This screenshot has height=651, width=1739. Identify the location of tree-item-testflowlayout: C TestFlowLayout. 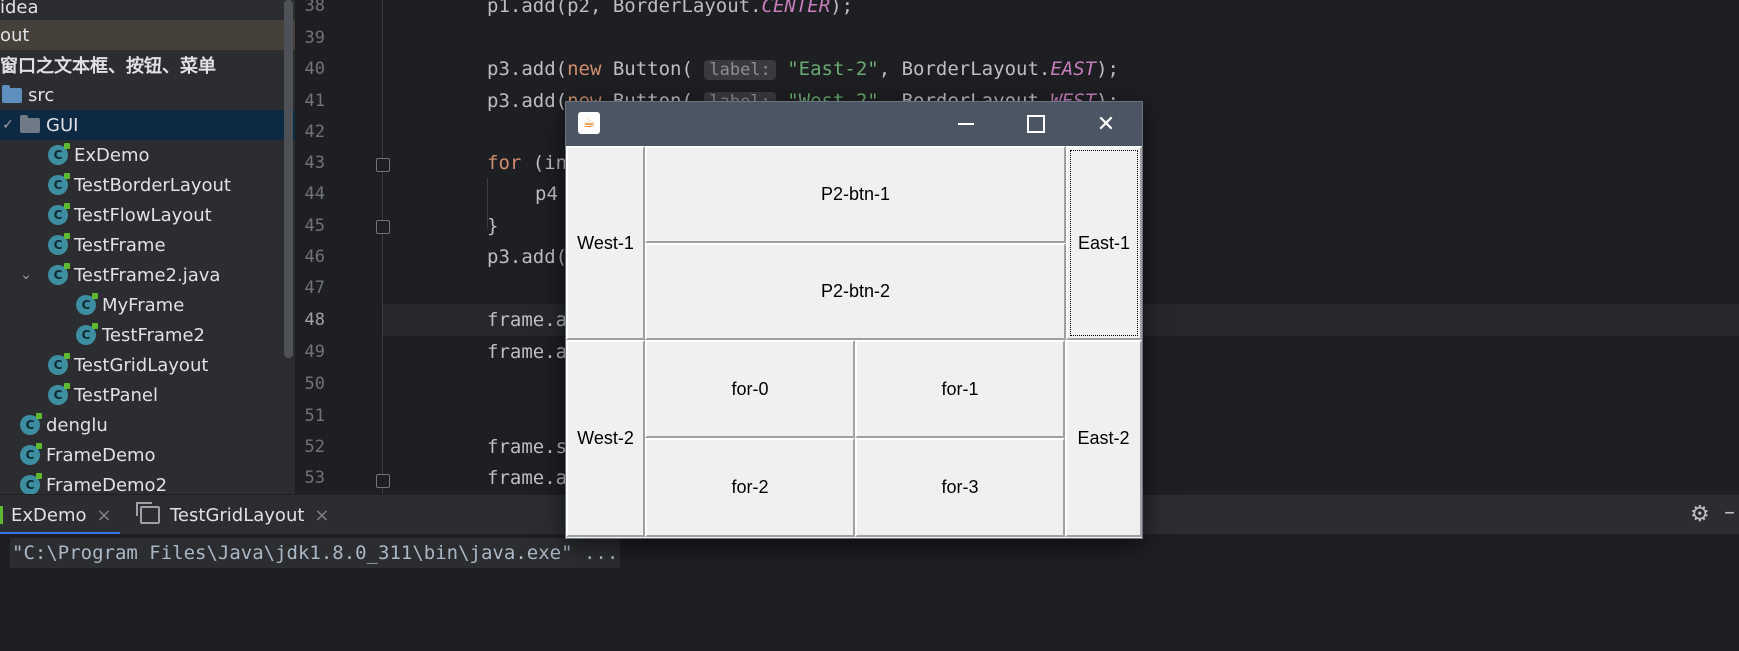
(147, 215).